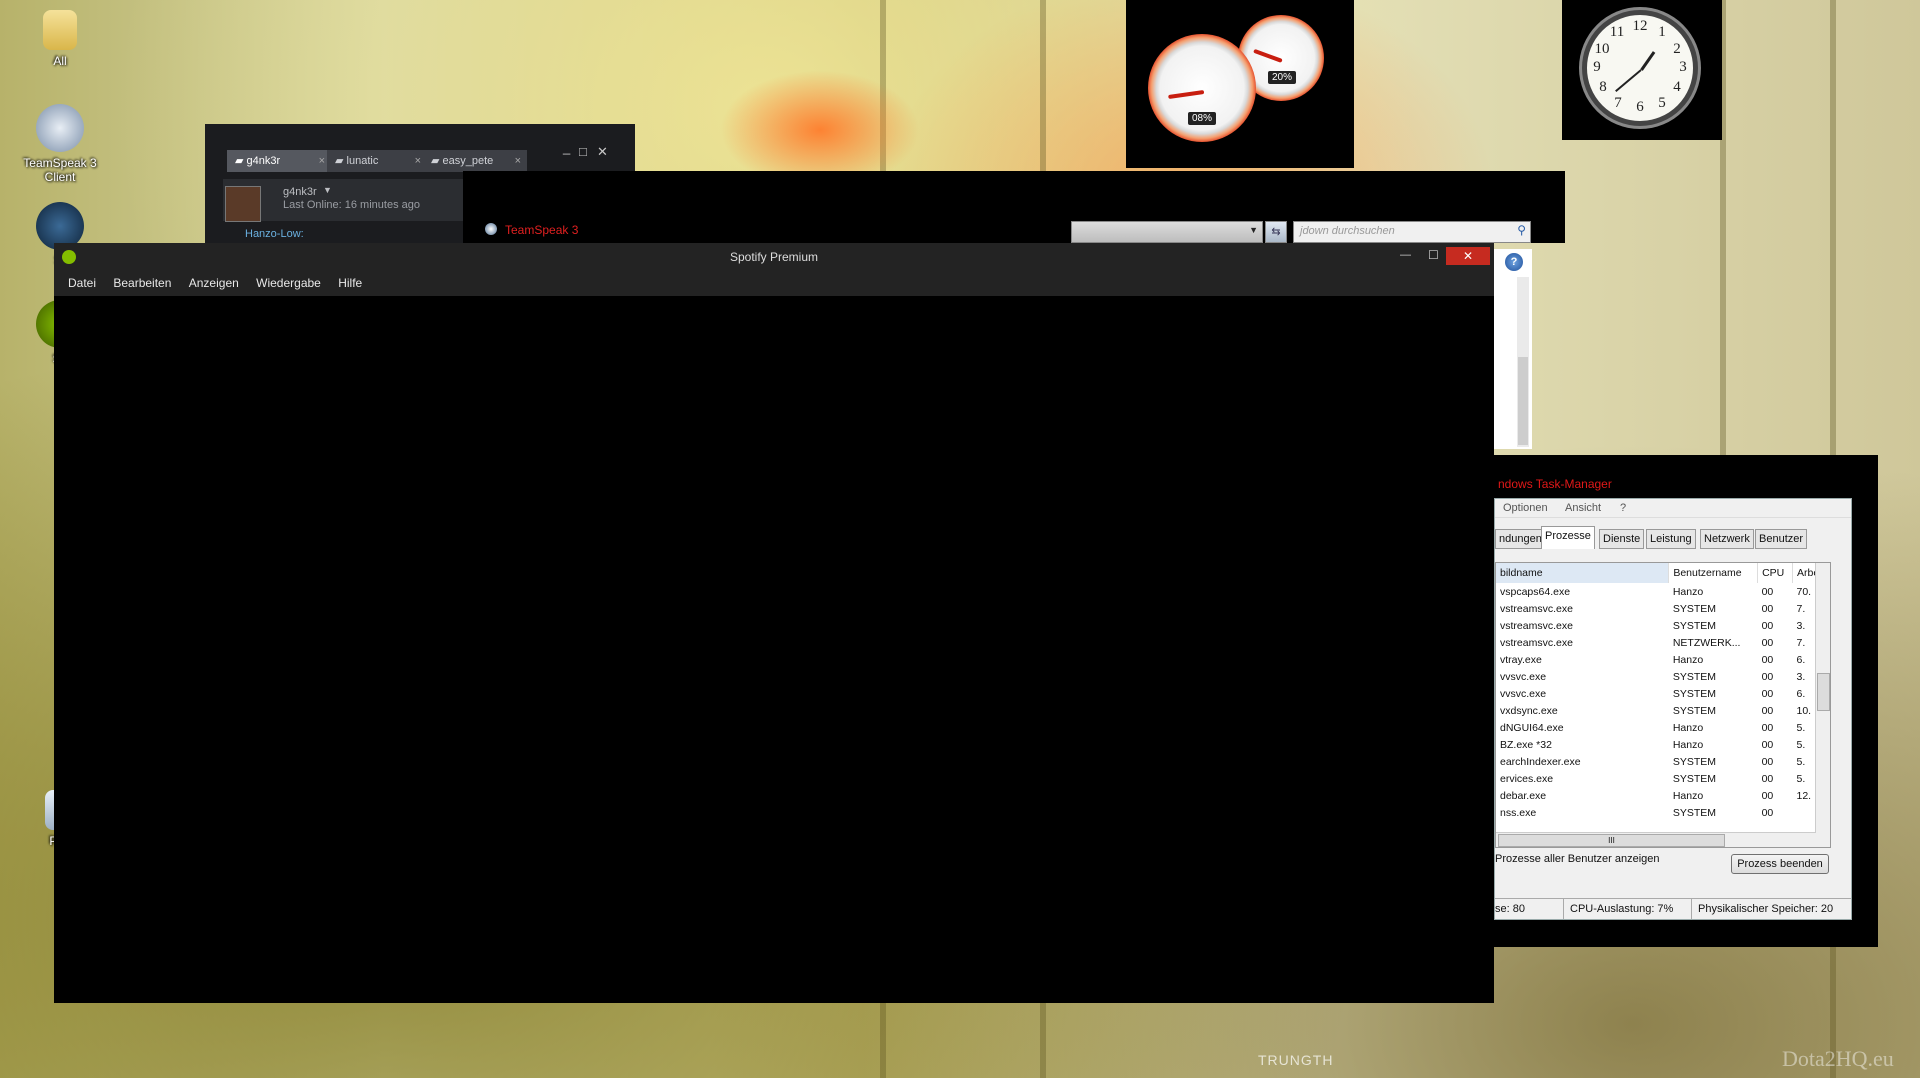 Image resolution: width=1920 pixels, height=1078 pixels. I want to click on search-input: jdown durchsuchen ⚲, so click(1412, 232).